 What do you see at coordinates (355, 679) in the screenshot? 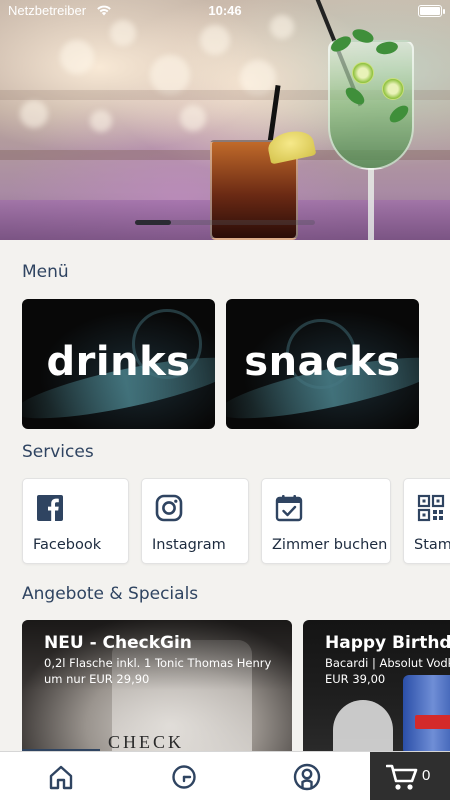
I see `offer-description-line: EUR 39,00` at bounding box center [355, 679].